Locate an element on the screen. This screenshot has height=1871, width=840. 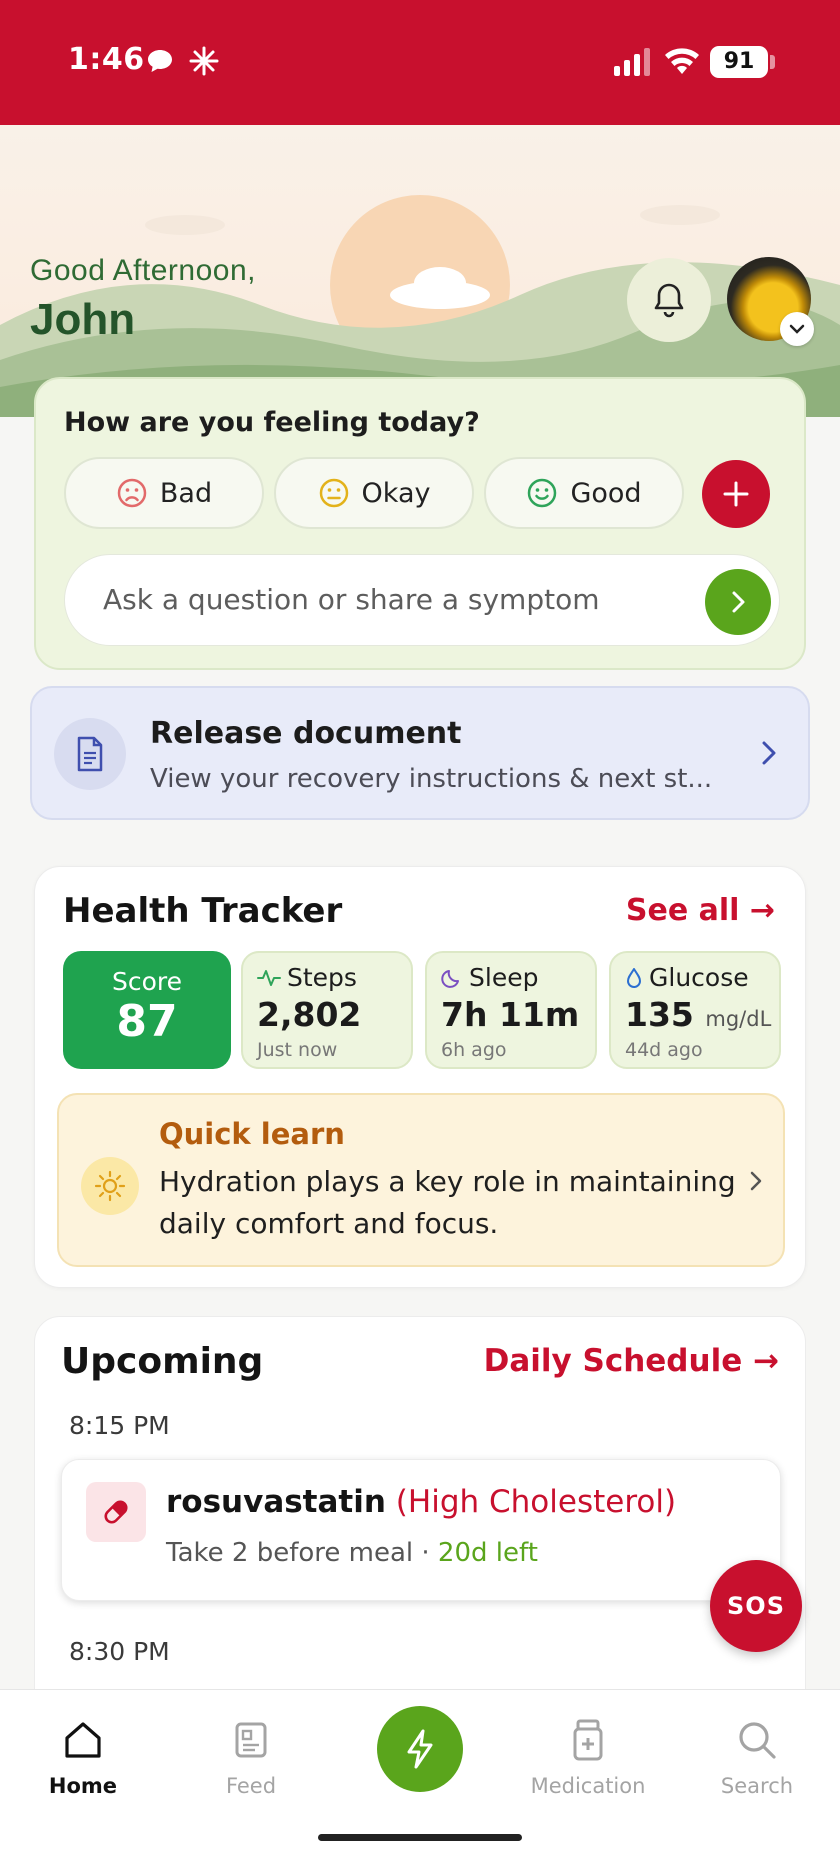
bottom-navigation: Home Feed Medication Search is located at coordinates (420, 1780).